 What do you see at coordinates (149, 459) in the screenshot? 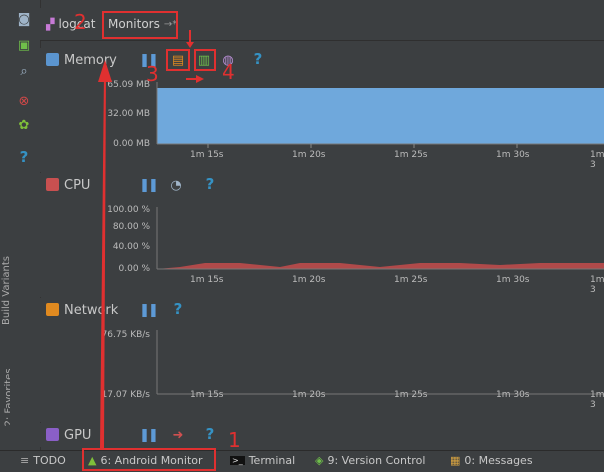
I see `highlight-android-monitor` at bounding box center [149, 459].